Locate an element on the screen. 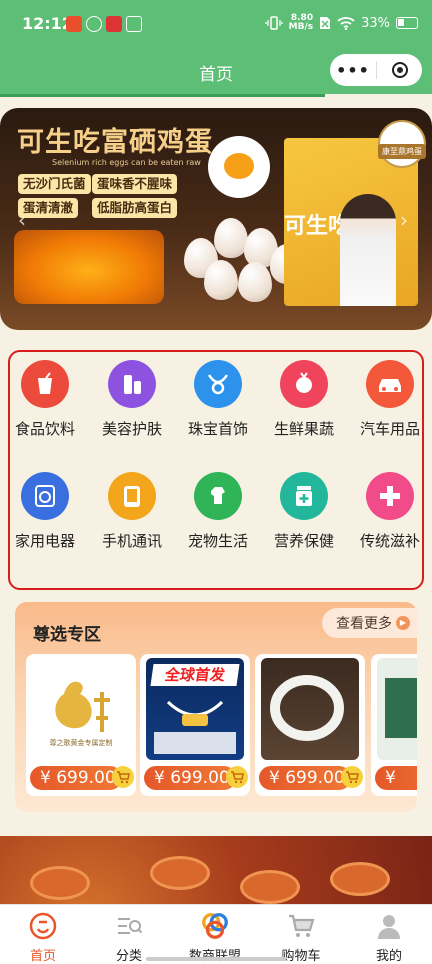  car-icon is located at coordinates (390, 384).